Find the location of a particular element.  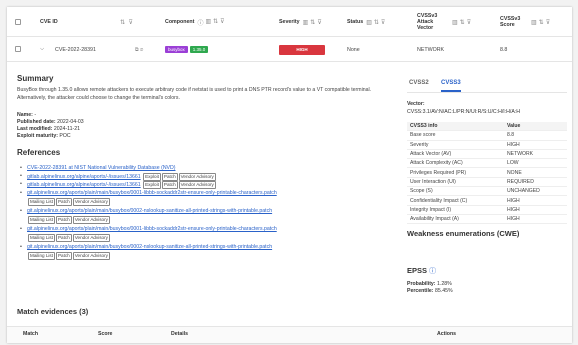

table-row: Severity HIGH is located at coordinates (487, 145).